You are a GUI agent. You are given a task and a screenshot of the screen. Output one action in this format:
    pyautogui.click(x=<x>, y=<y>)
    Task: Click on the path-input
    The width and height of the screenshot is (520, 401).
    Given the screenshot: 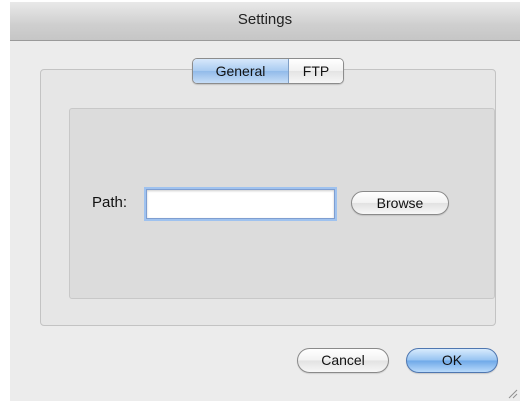 What is the action you would take?
    pyautogui.click(x=240, y=204)
    